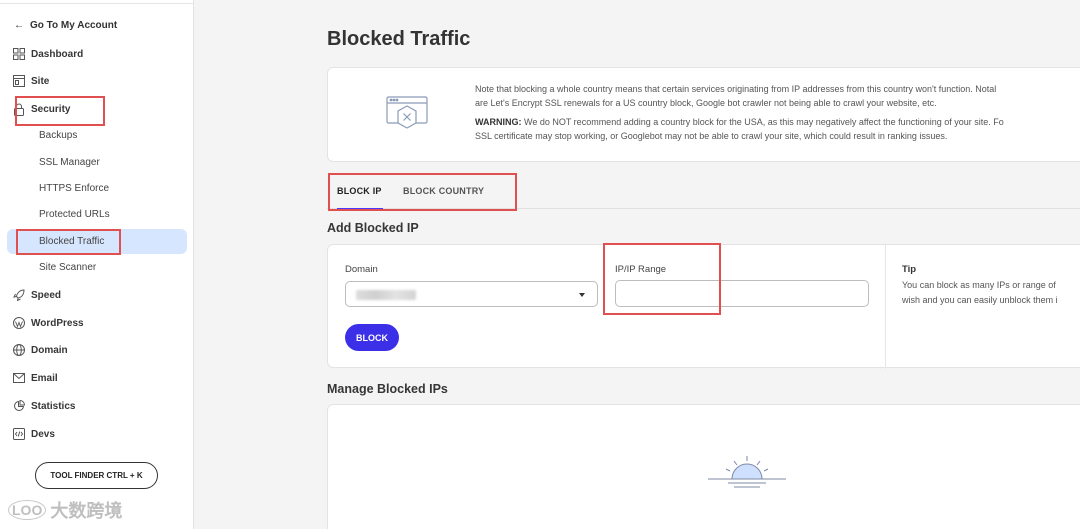 The image size is (1080, 529). Describe the element at coordinates (86, 511) in the screenshot. I see `watermark-text: 大数跨境` at that location.